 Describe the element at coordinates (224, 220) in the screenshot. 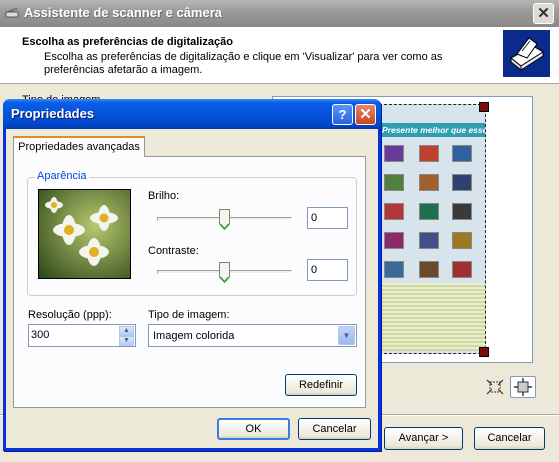

I see `brightness-slider` at that location.